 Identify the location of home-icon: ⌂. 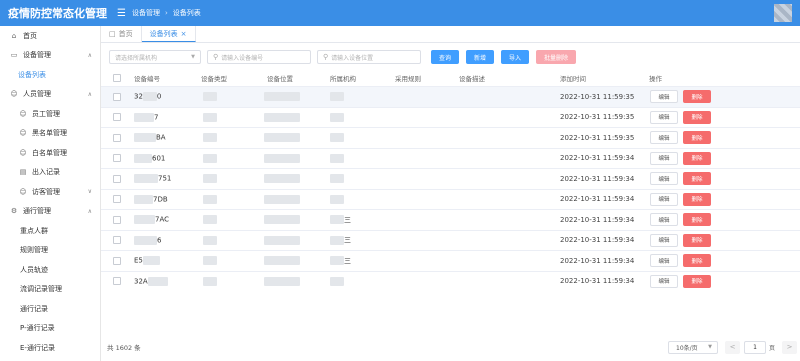
(14, 35).